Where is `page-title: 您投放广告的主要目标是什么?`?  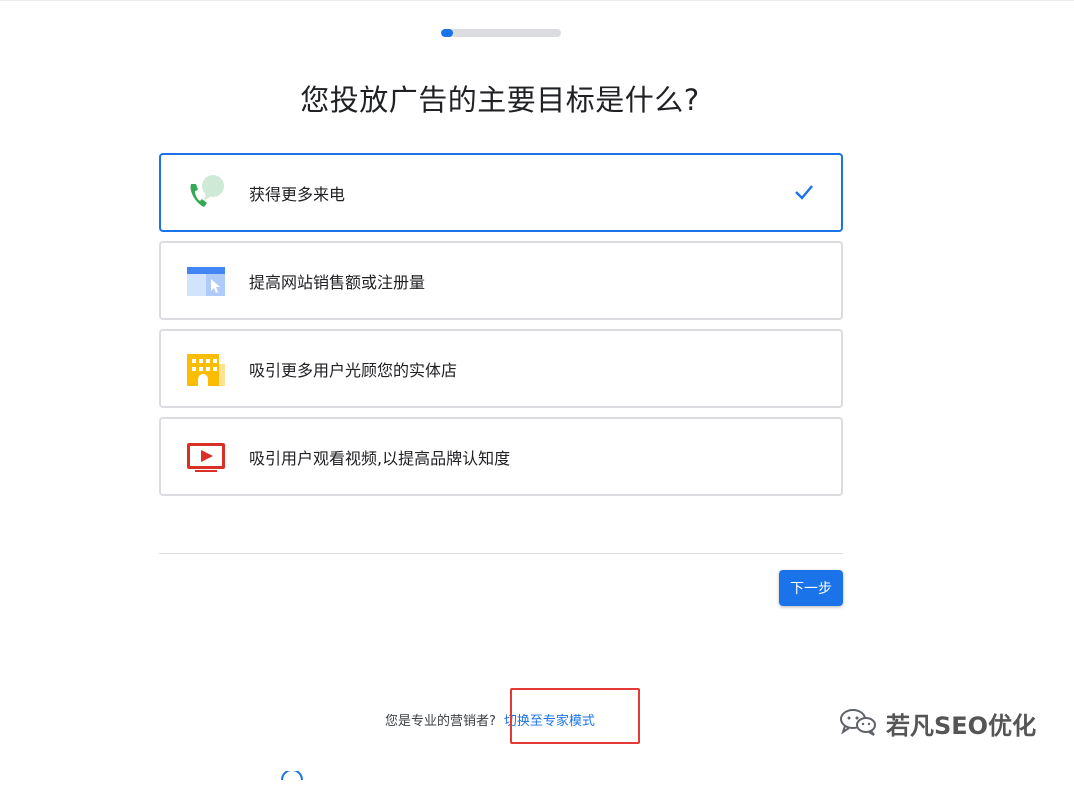 page-title: 您投放广告的主要目标是什么? is located at coordinates (500, 100).